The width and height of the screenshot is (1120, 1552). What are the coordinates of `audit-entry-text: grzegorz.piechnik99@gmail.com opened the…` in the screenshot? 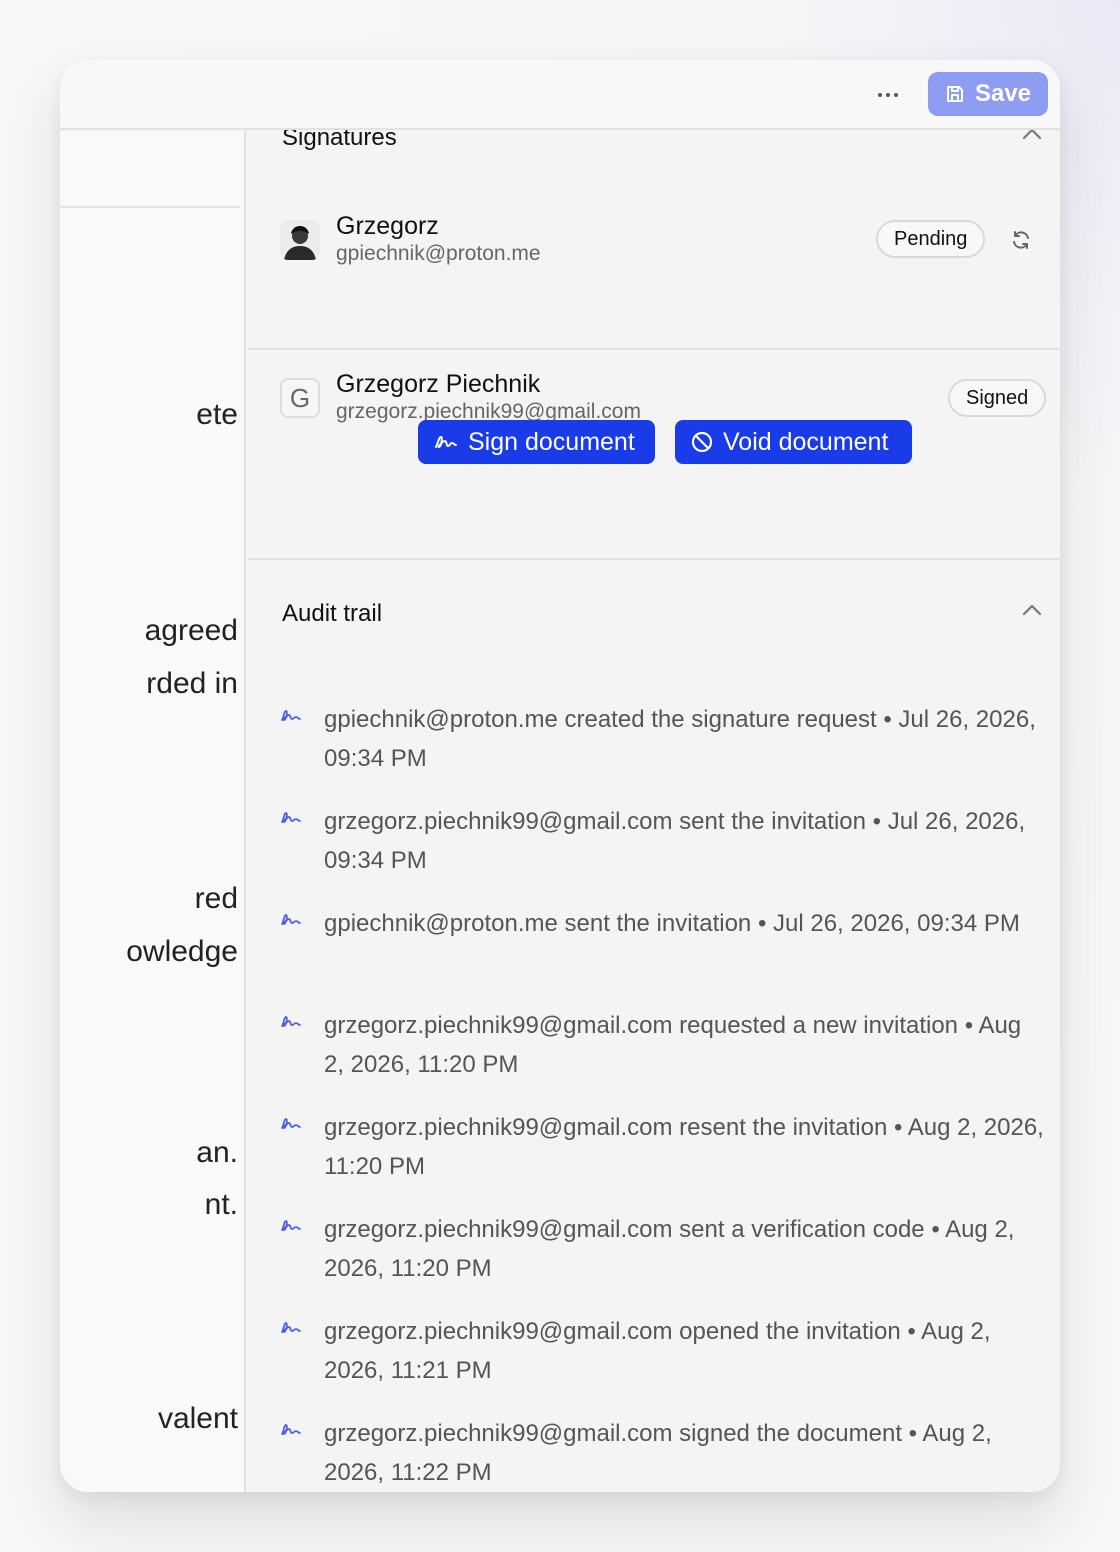 It's located at (657, 1351).